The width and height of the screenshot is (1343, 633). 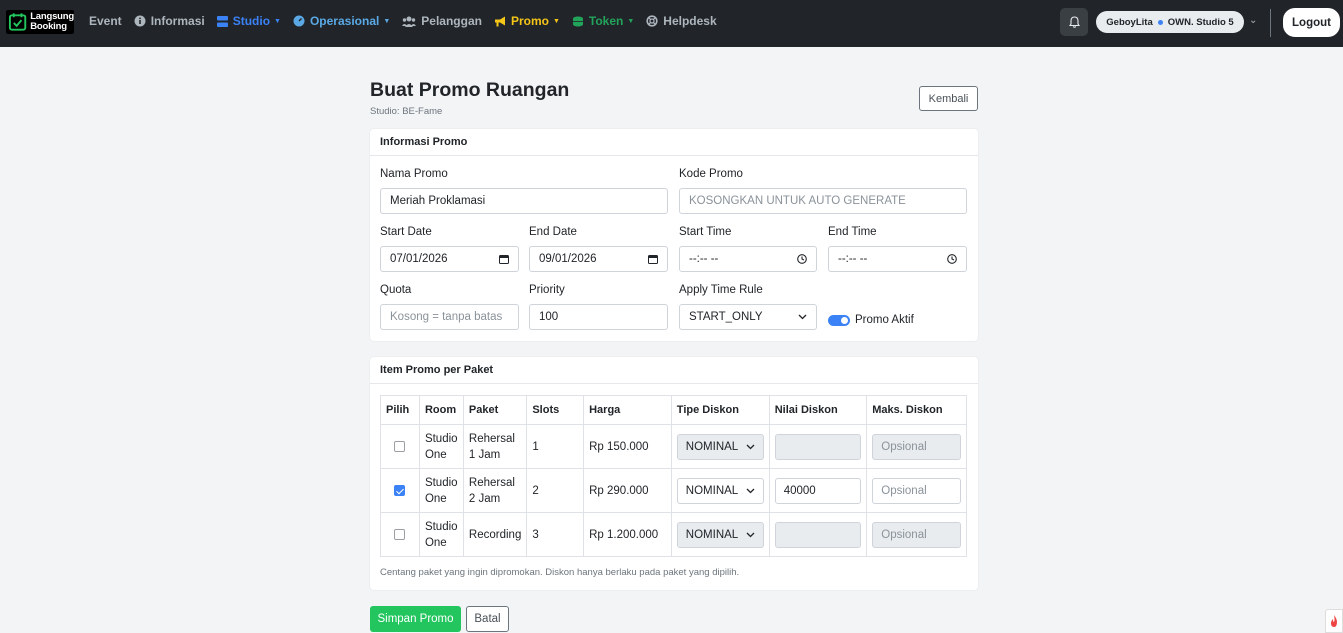 What do you see at coordinates (105, 21) in the screenshot?
I see `nav-item-event: Event` at bounding box center [105, 21].